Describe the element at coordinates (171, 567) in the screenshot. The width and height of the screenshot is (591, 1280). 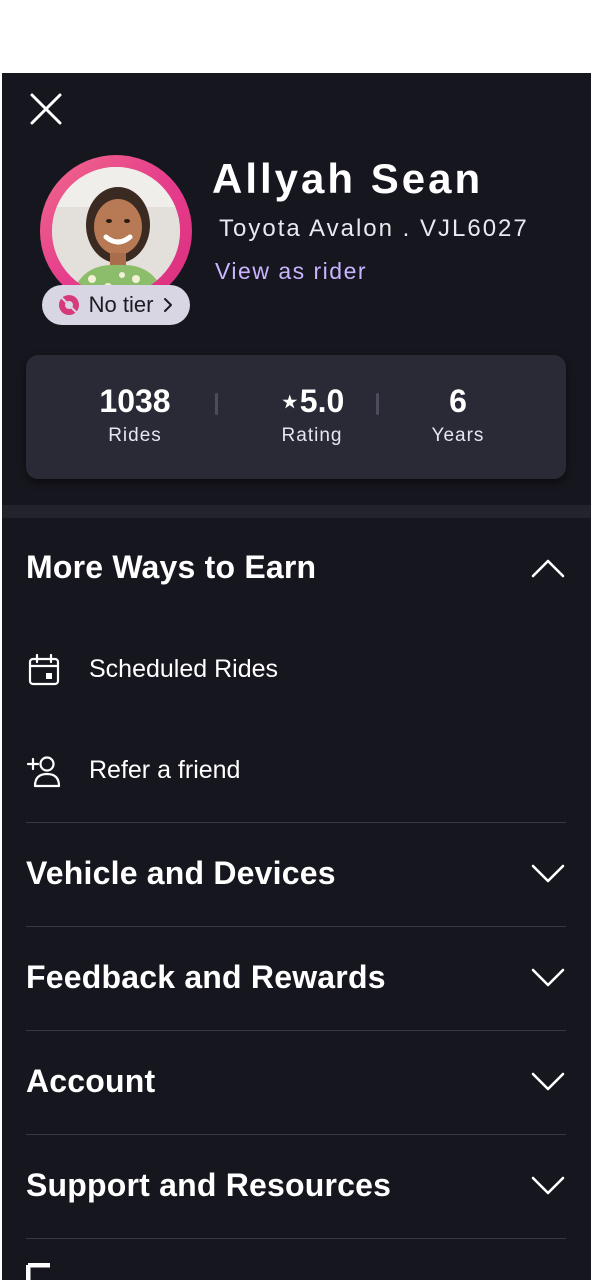
I see `section-title: More Ways to Earn` at that location.